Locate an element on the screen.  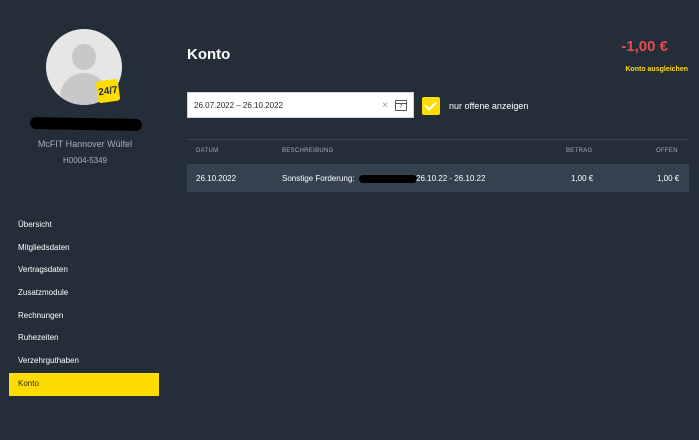
open-only-checkbox is located at coordinates (431, 106).